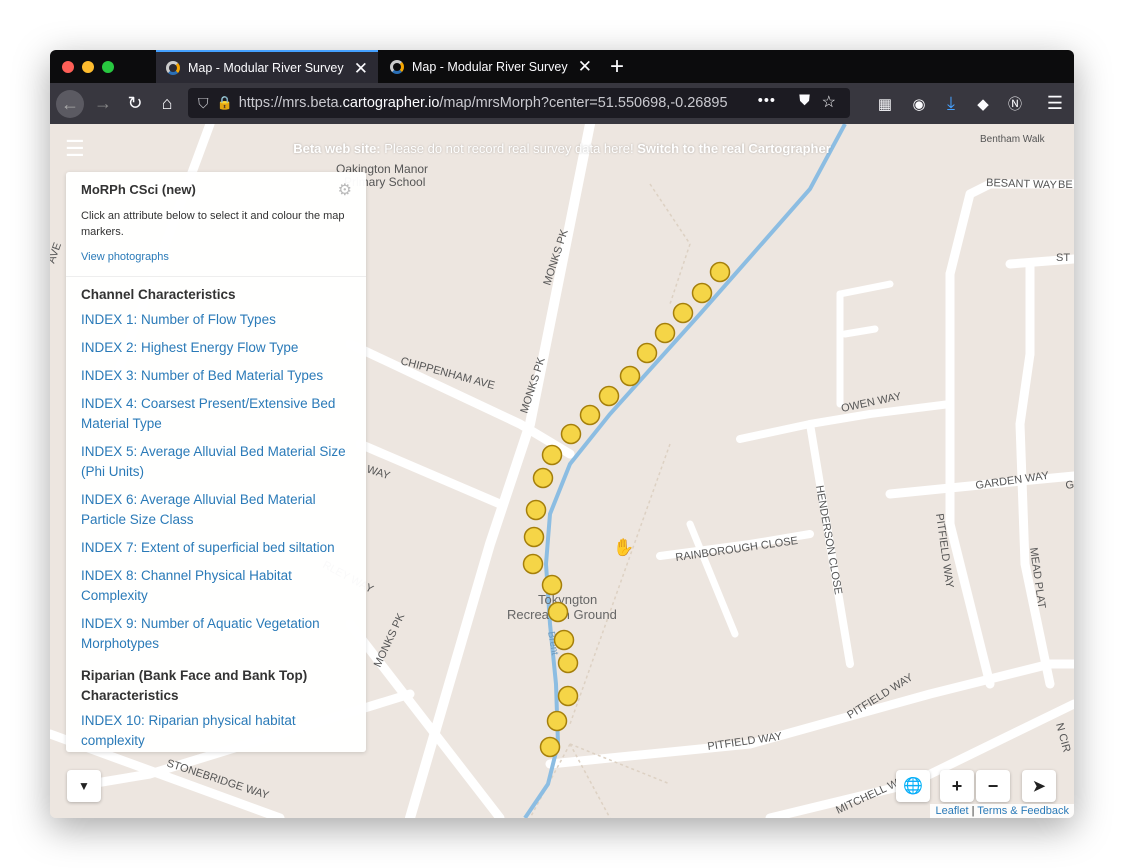 This screenshot has height=868, width=1124. I want to click on map-label-garden-way: GARDEN WAY, so click(1013, 481).